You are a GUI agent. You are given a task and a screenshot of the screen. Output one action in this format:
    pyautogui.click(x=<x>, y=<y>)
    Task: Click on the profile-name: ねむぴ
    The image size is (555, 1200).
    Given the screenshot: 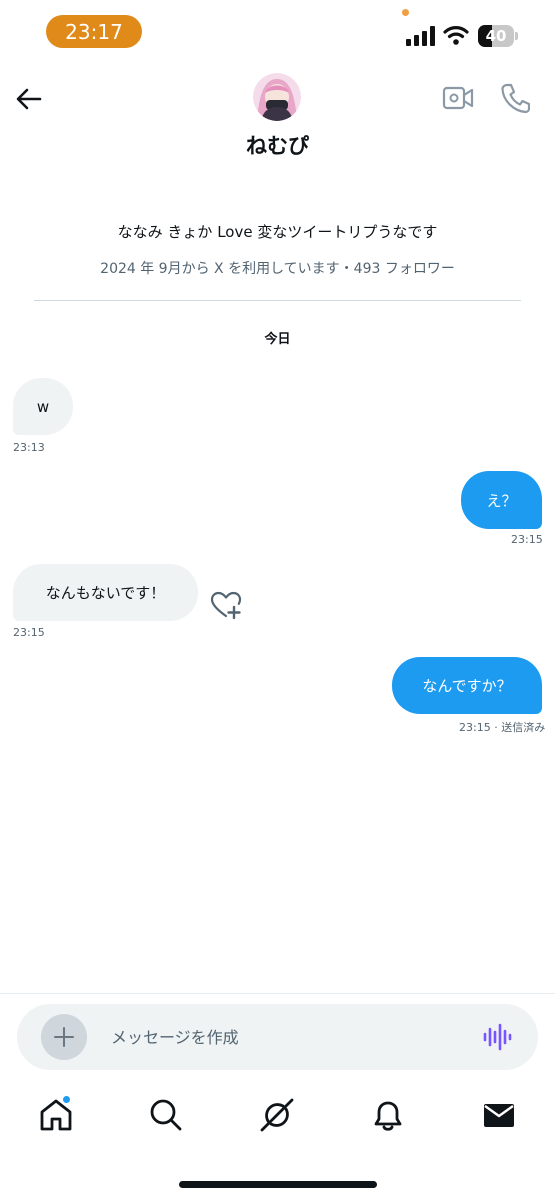 What is the action you would take?
    pyautogui.click(x=277, y=145)
    